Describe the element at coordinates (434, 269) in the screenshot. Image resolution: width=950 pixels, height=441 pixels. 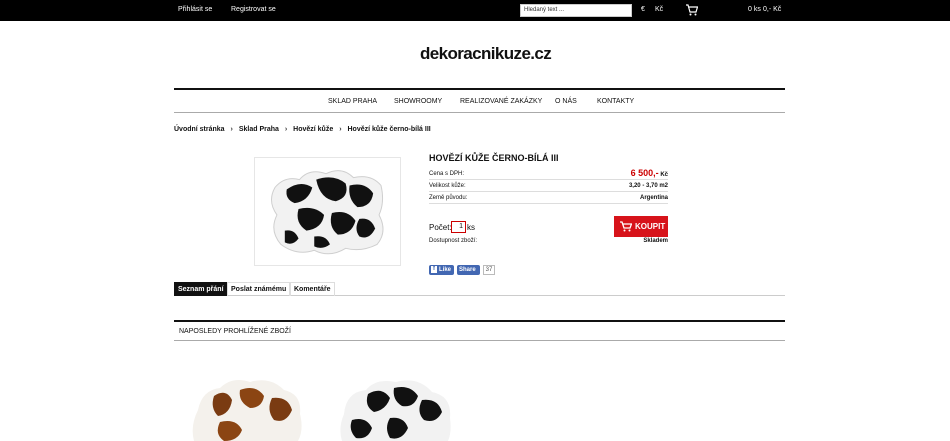
I see `facebook-icon: f` at that location.